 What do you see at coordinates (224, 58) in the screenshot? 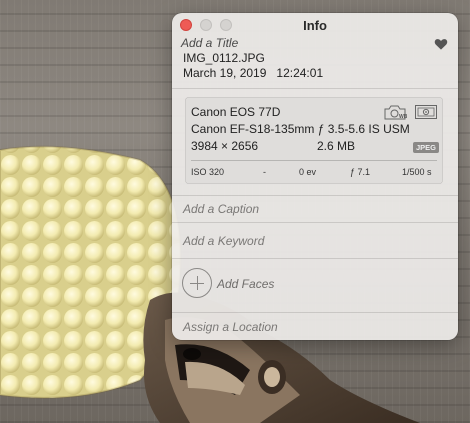
I see `filename: IMG_0112.JPG` at bounding box center [224, 58].